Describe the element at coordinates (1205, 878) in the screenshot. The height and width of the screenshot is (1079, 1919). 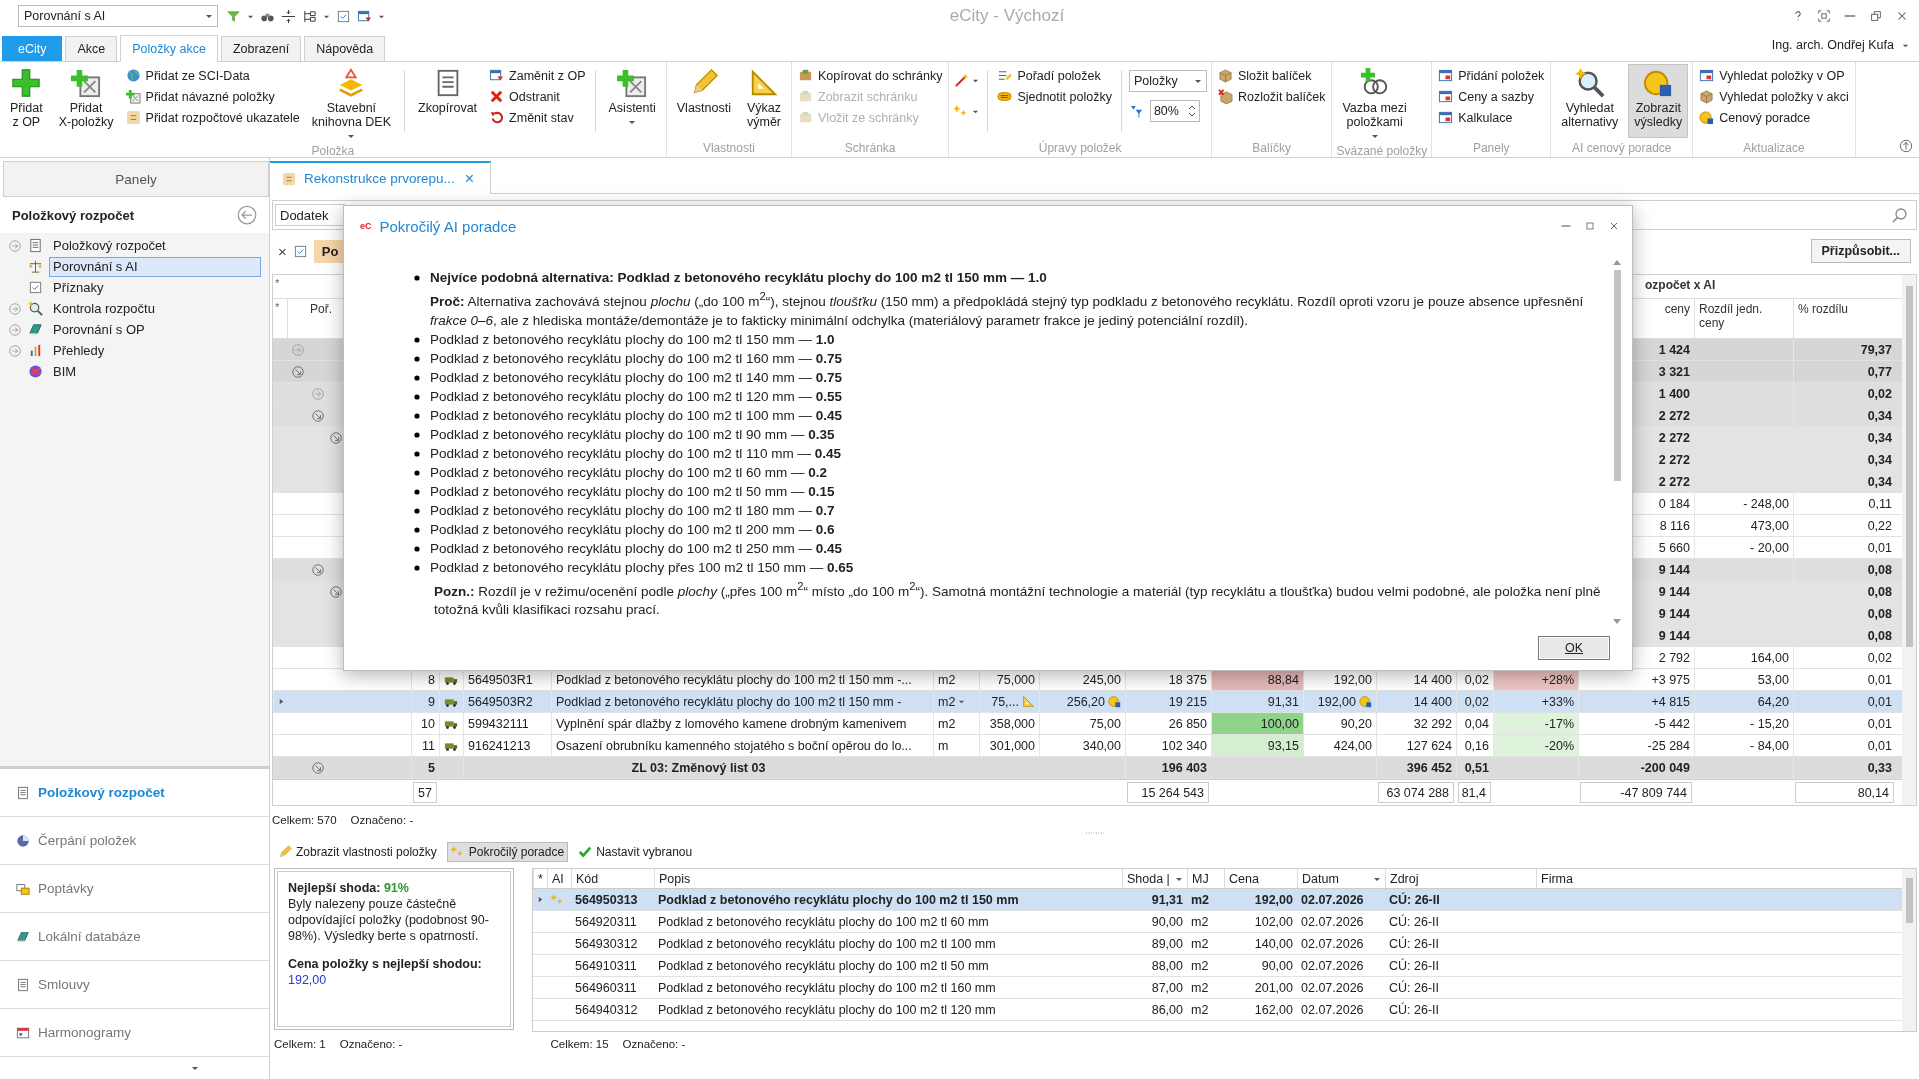
I see `column-header: MJ` at that location.